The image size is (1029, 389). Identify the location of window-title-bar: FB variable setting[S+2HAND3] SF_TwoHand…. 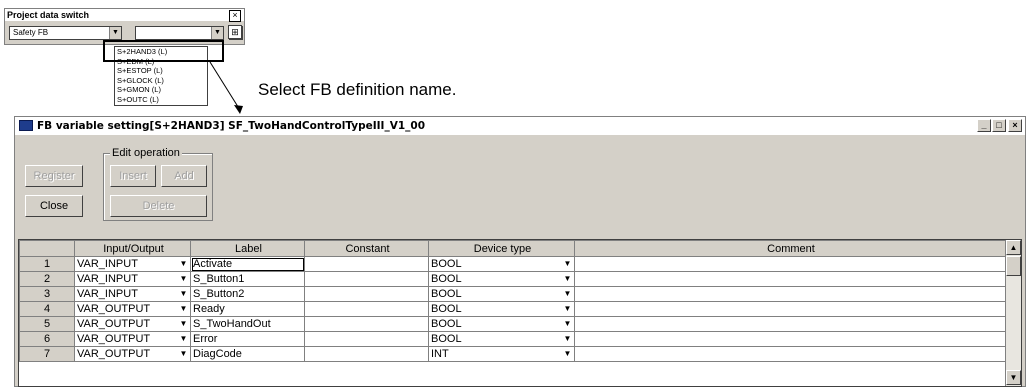
(520, 126).